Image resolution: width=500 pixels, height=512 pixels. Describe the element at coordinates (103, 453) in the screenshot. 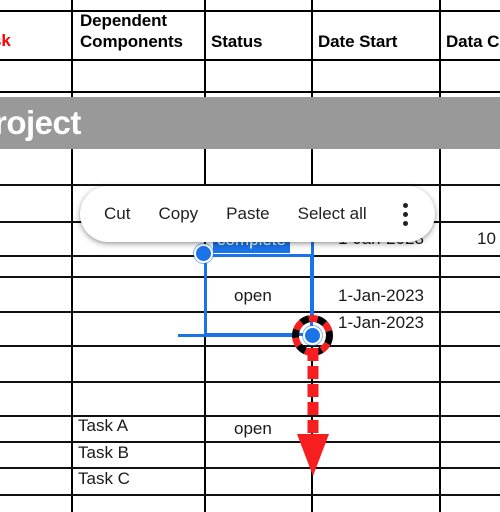

I see `cell-task-b: Task B` at that location.